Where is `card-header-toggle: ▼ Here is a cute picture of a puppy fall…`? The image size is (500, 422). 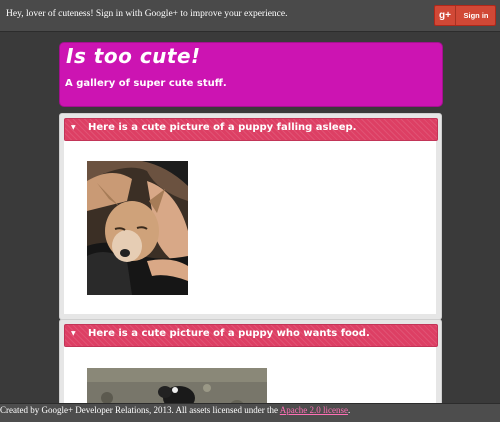 card-header-toggle: ▼ Here is a cute picture of a puppy fall… is located at coordinates (251, 129).